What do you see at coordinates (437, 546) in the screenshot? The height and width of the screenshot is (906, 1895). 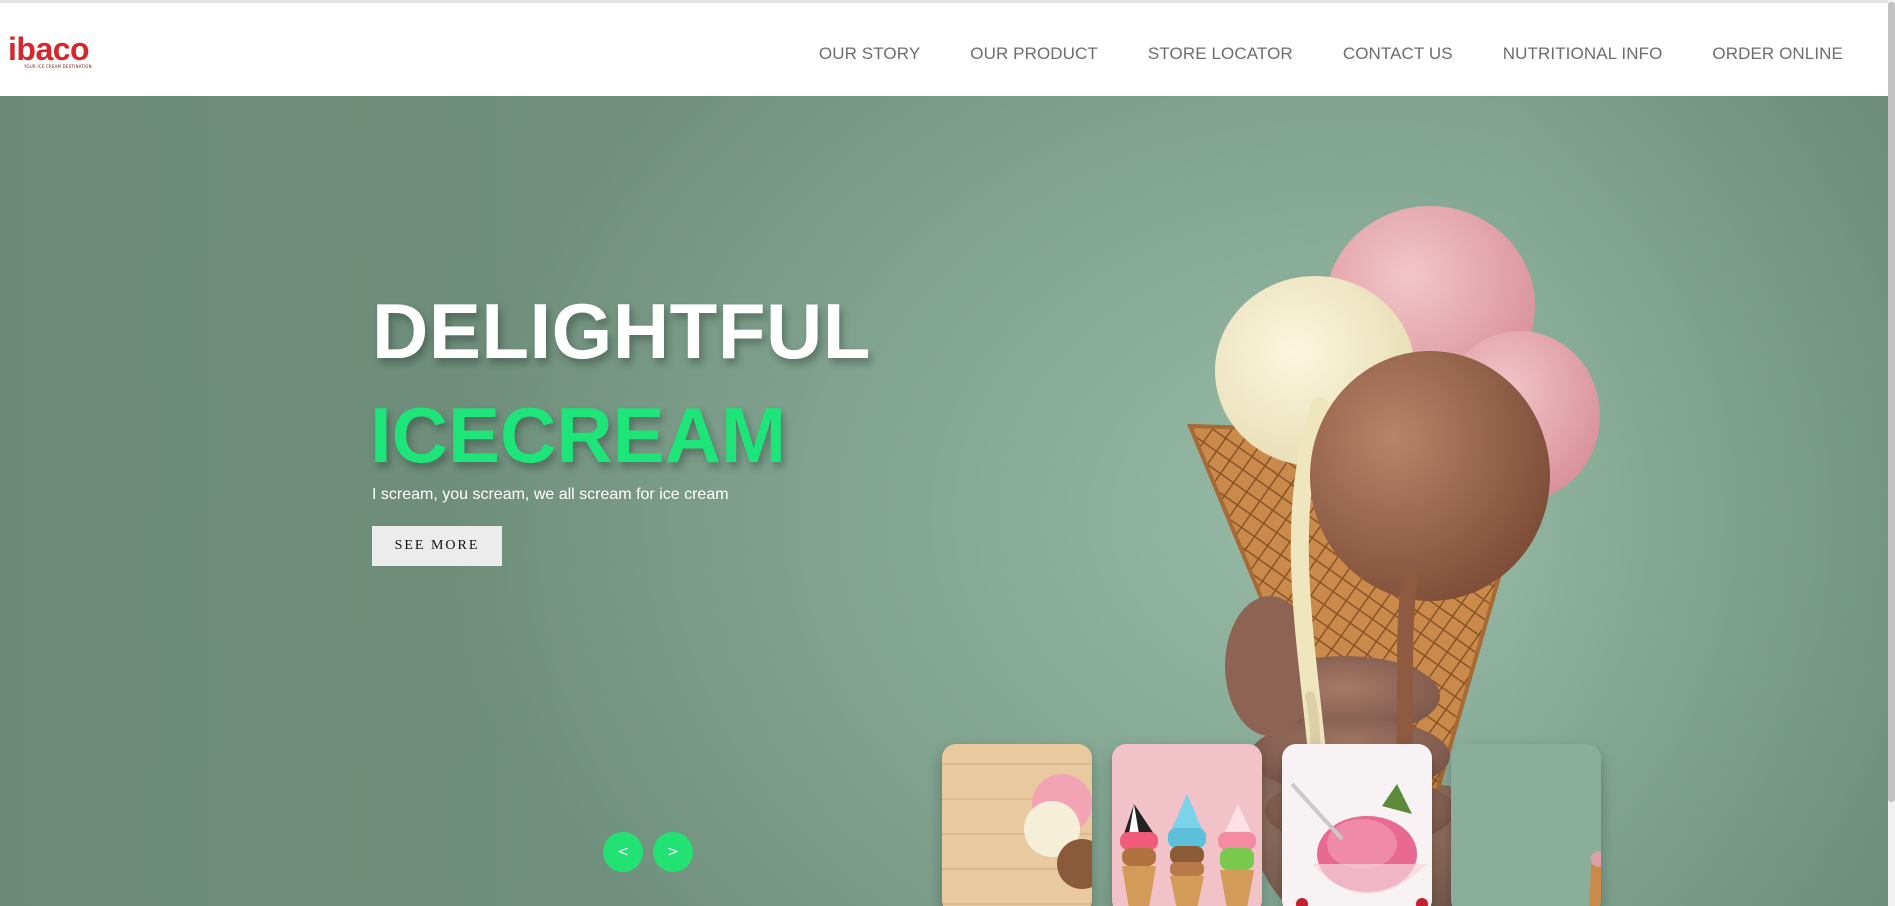 I see `see-more-button: SEE MORE` at bounding box center [437, 546].